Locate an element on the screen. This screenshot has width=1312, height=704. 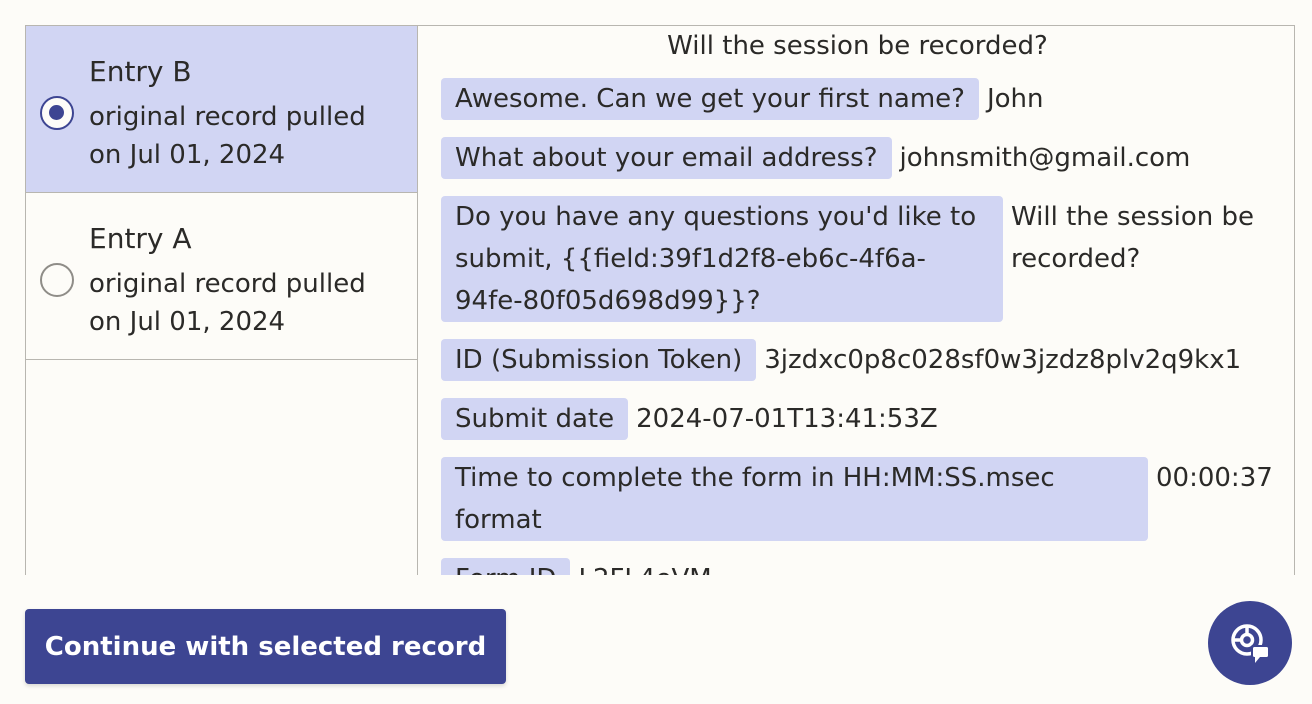
support-chat-icon is located at coordinates (1250, 643).